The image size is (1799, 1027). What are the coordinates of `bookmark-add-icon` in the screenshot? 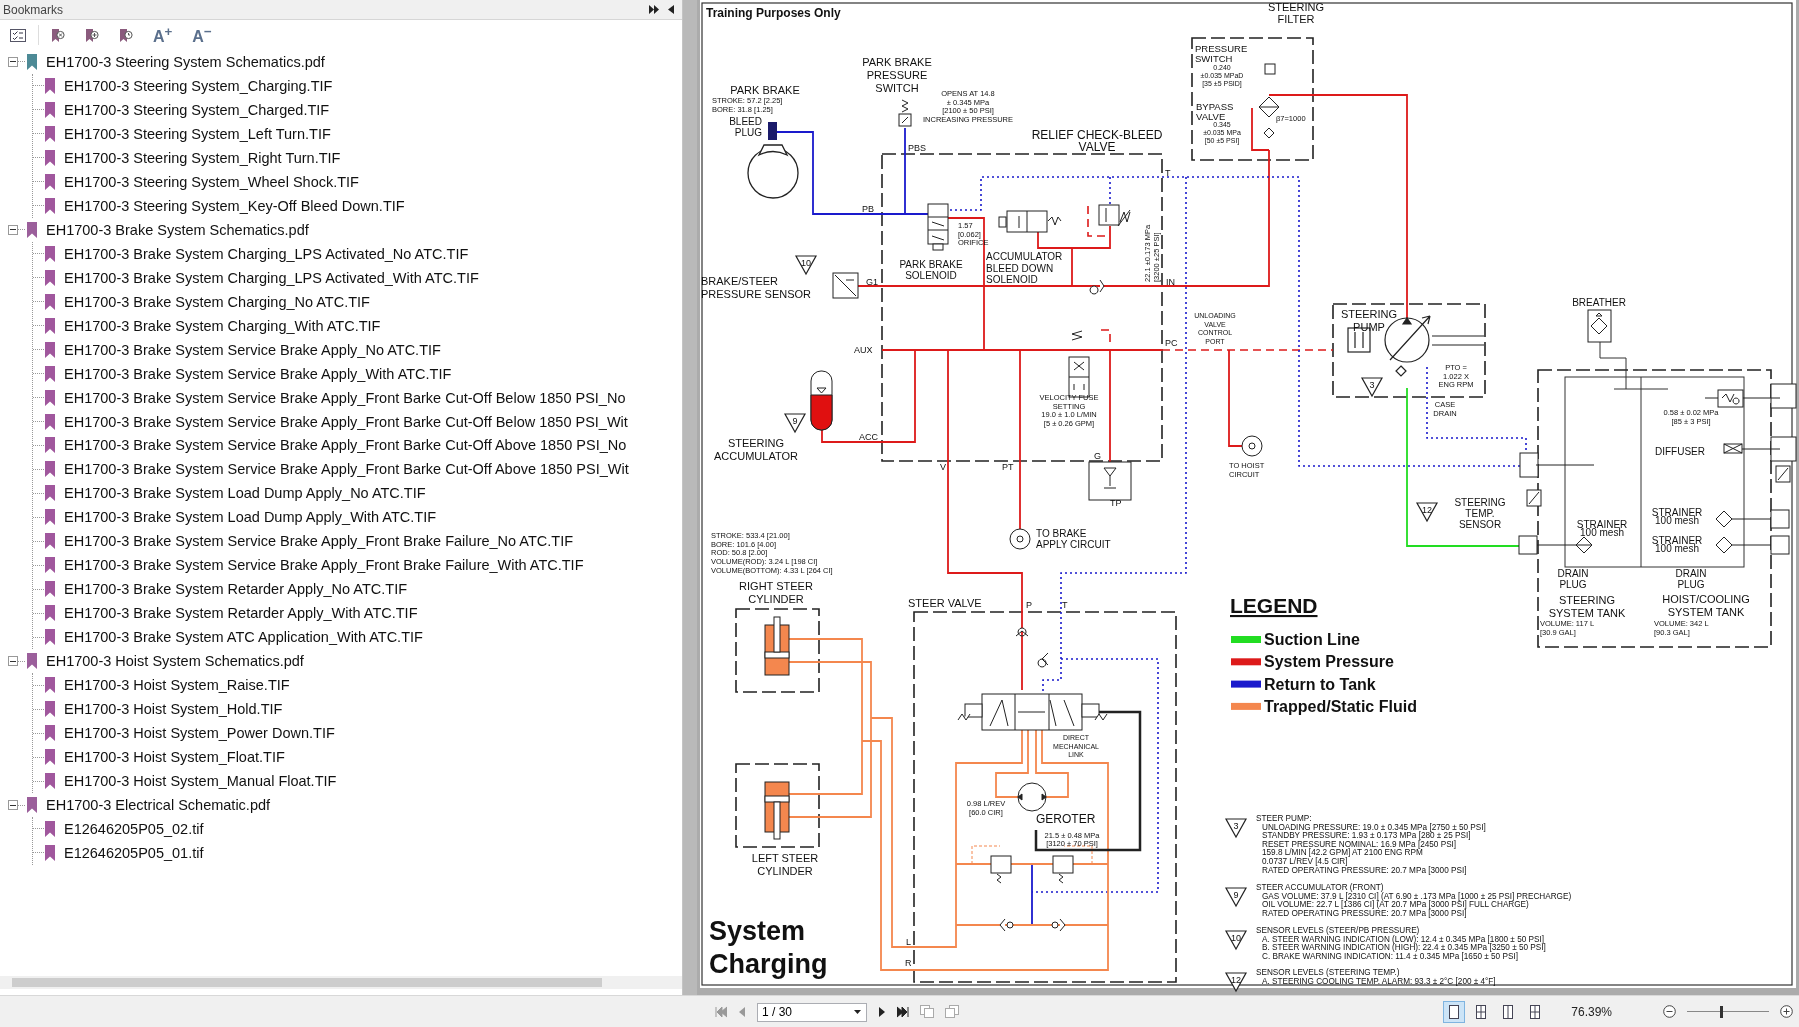 It's located at (92, 35).